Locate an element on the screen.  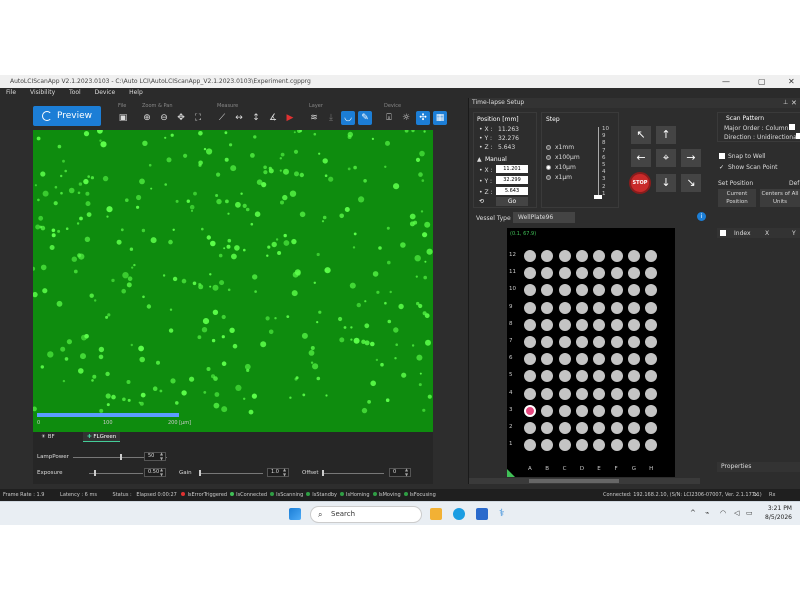
well-D8 is located at coordinates (581, 324).